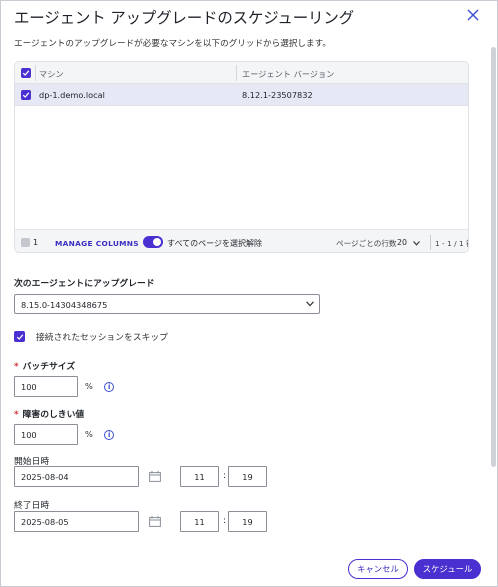 Image resolution: width=498 pixels, height=587 pixels. Describe the element at coordinates (493, 257) in the screenshot. I see `scrollbar-thumb` at that location.